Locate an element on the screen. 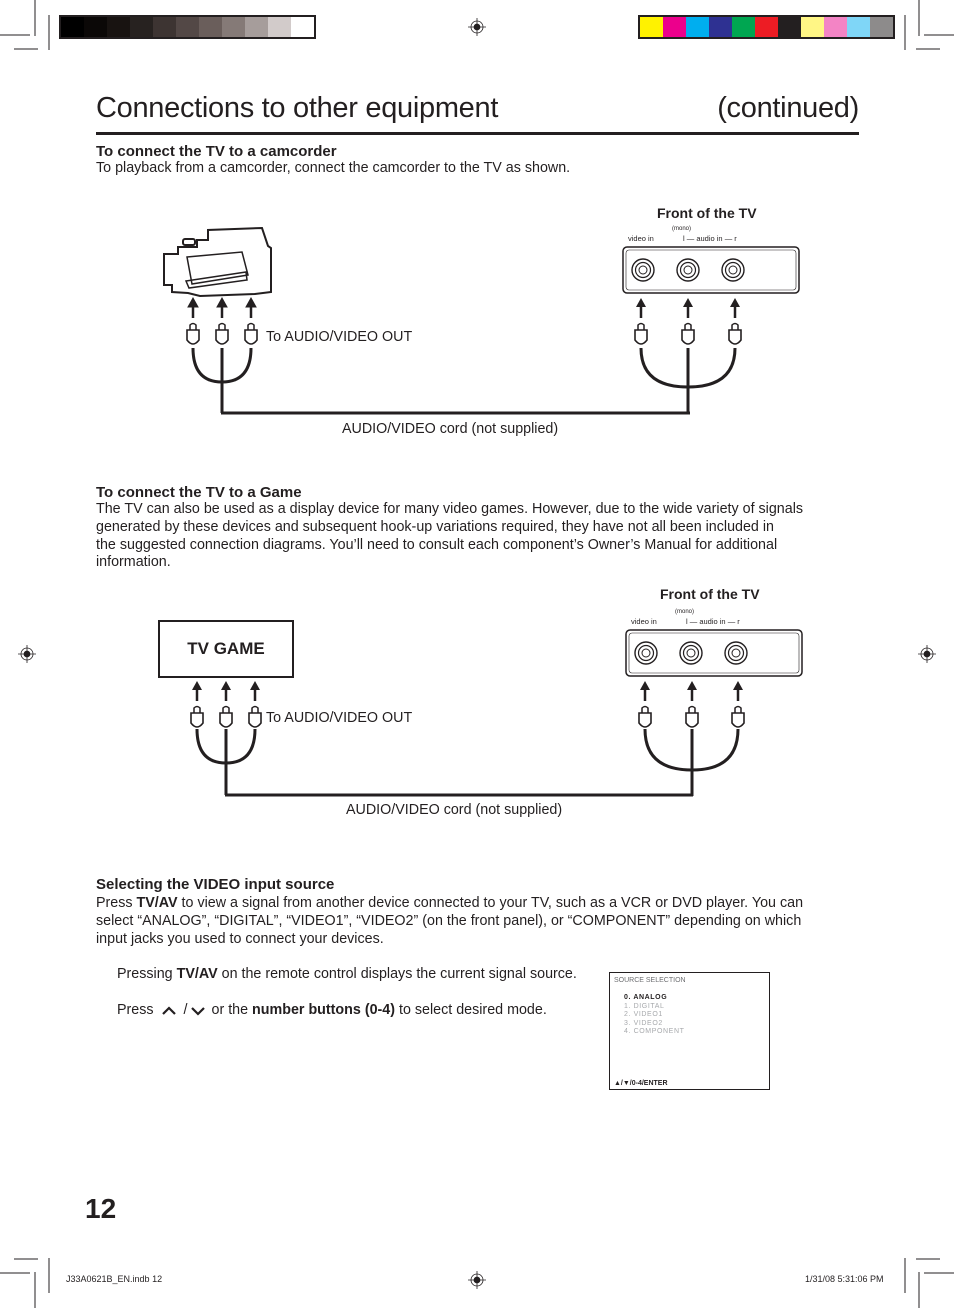  game-heading: To connect the TV to a Game is located at coordinates (199, 492).